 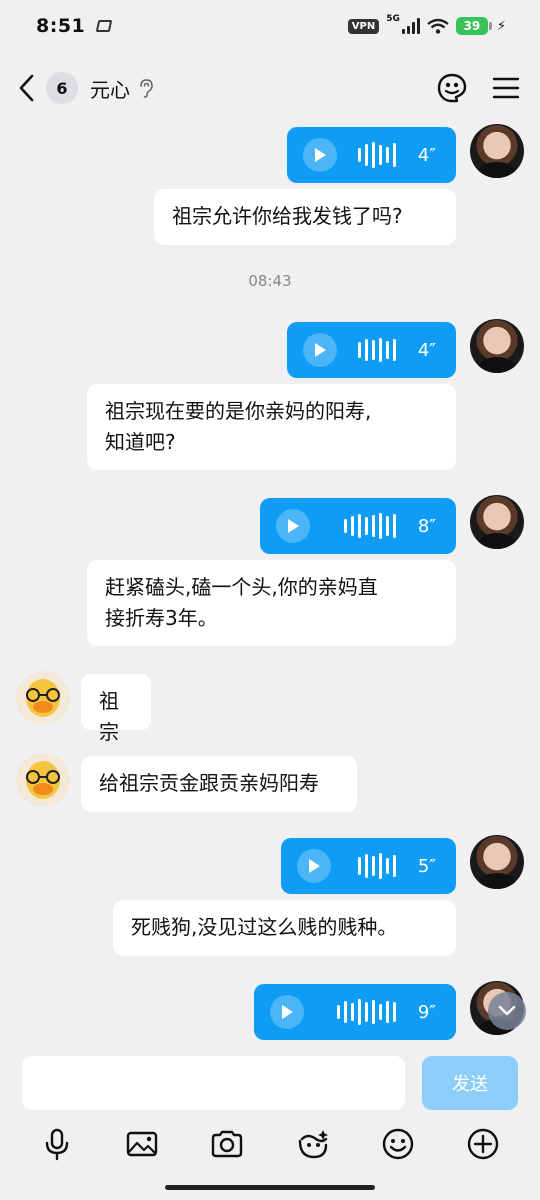 I want to click on status-bar: 8:51 VPN 5G 39 ⚡, so click(x=270, y=26).